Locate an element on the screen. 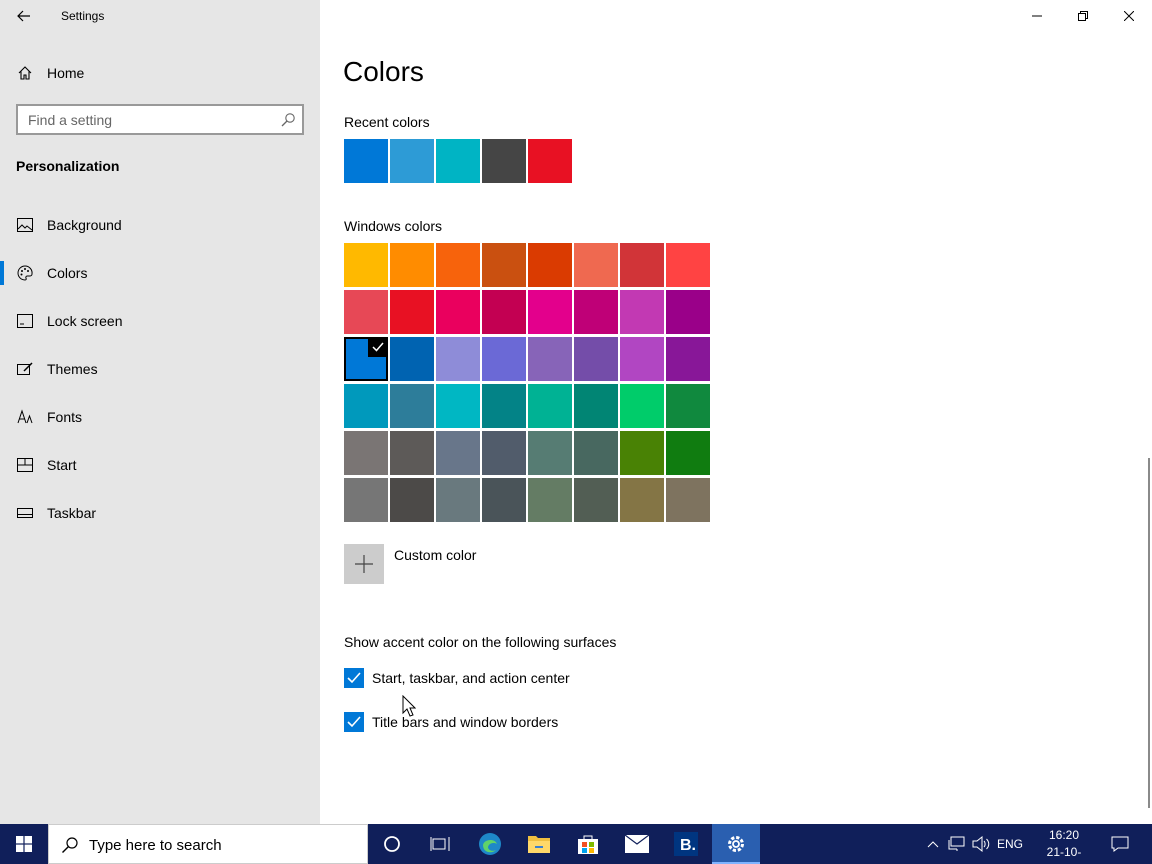  app-title: Settings is located at coordinates (83, 16).